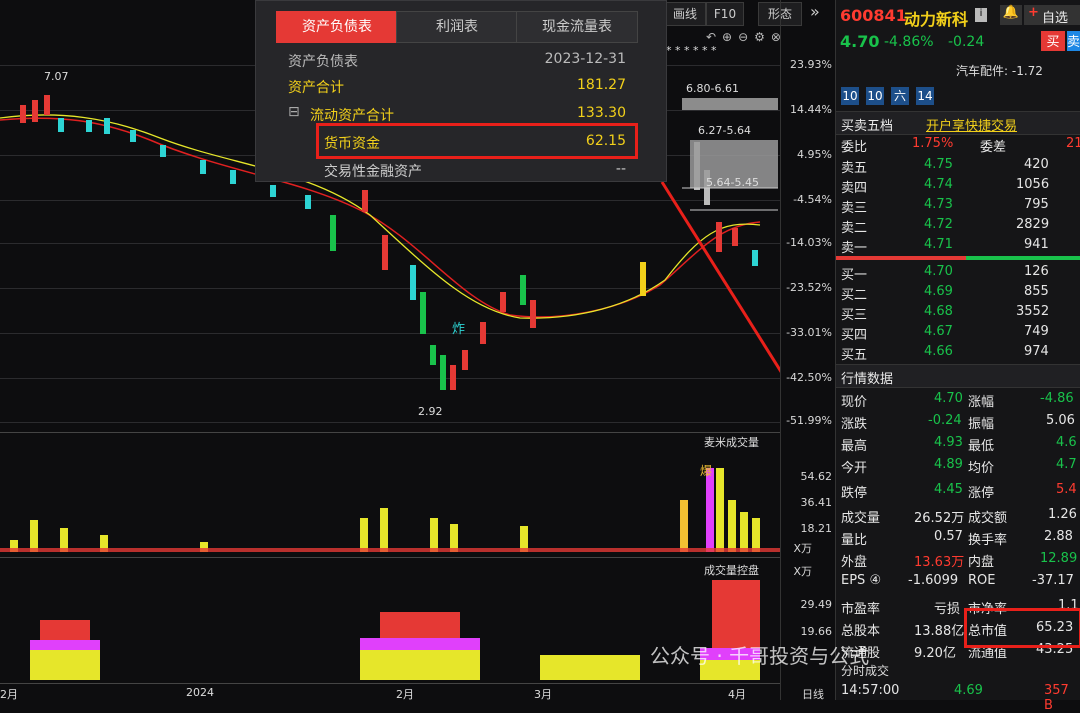  What do you see at coordinates (1033, 224) in the screenshot?
I see `ask-vol: 2829` at bounding box center [1033, 224].